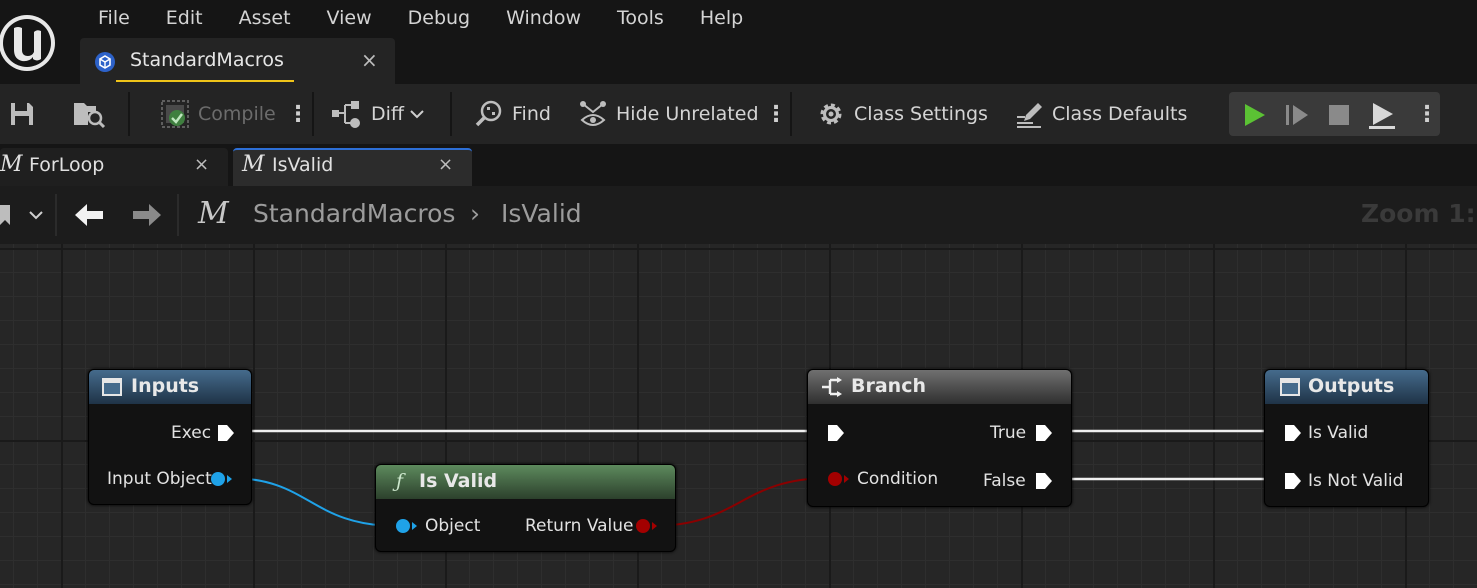 The image size is (1477, 588). Describe the element at coordinates (939, 438) in the screenshot. I see `branch-node: Branch Condition True False` at that location.